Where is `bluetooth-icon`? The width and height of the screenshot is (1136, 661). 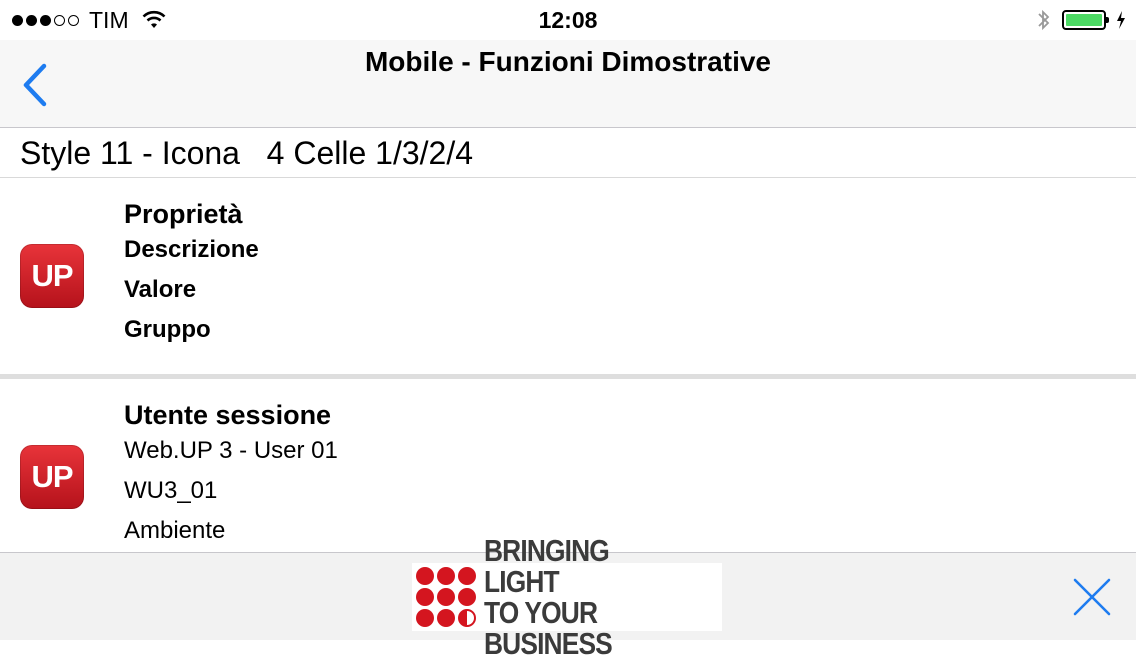 bluetooth-icon is located at coordinates (1044, 20).